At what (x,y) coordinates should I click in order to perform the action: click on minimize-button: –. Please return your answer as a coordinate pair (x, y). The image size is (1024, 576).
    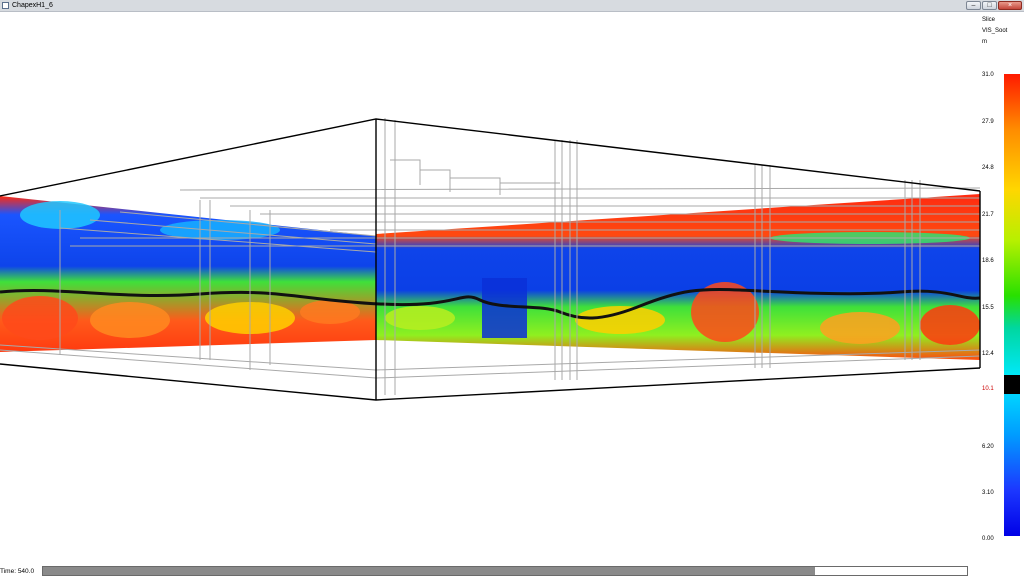
    Looking at the image, I should click on (973, 5).